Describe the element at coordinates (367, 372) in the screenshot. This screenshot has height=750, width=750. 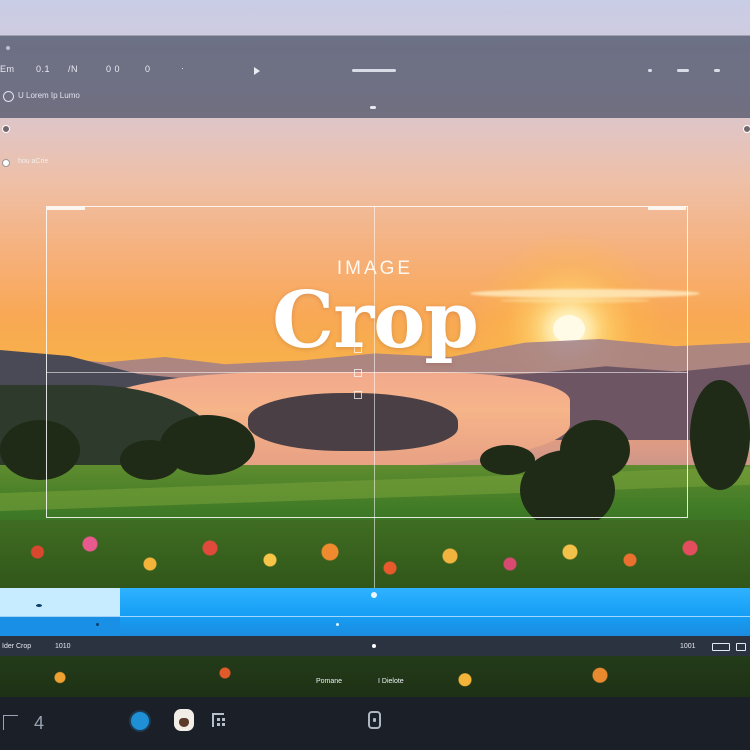
I see `crop-guide-horizontal` at that location.